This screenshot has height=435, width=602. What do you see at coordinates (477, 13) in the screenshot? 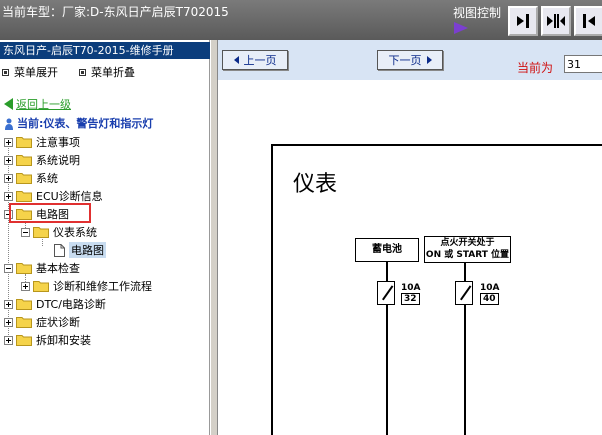
I see `view-control-label: 视图控制` at bounding box center [477, 13].